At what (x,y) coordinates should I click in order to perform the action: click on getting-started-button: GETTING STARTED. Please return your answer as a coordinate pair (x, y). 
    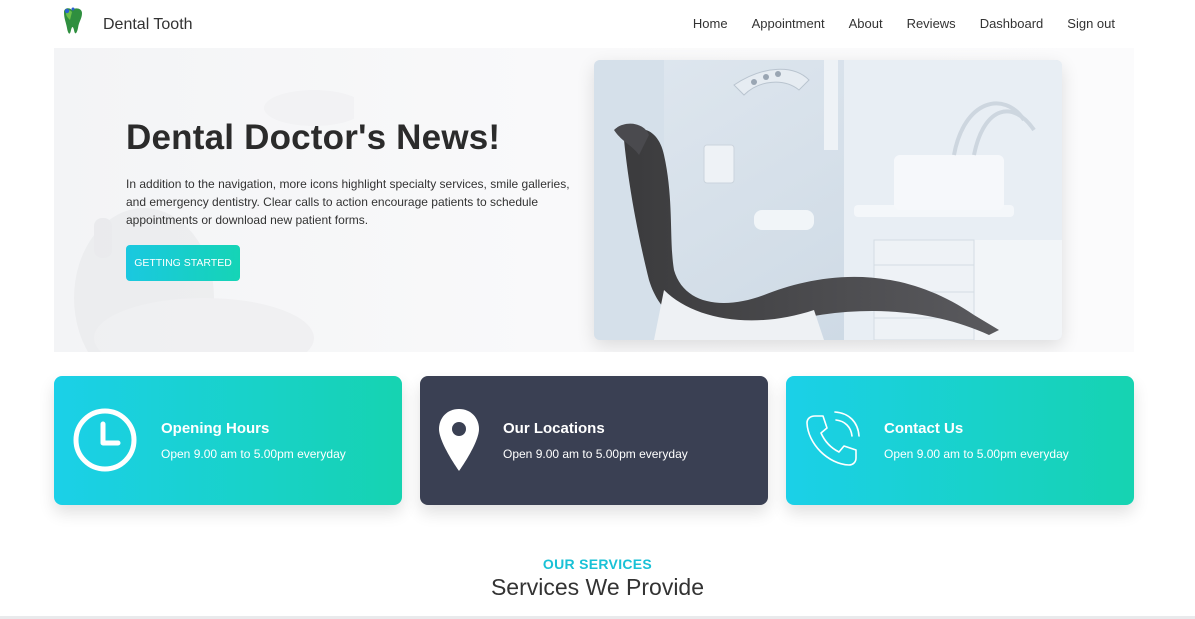
    Looking at the image, I should click on (183, 263).